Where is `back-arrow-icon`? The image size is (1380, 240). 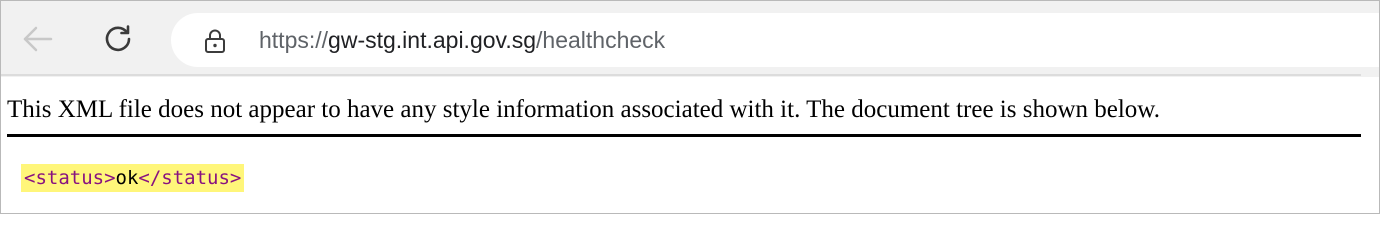
back-arrow-icon is located at coordinates (38, 39).